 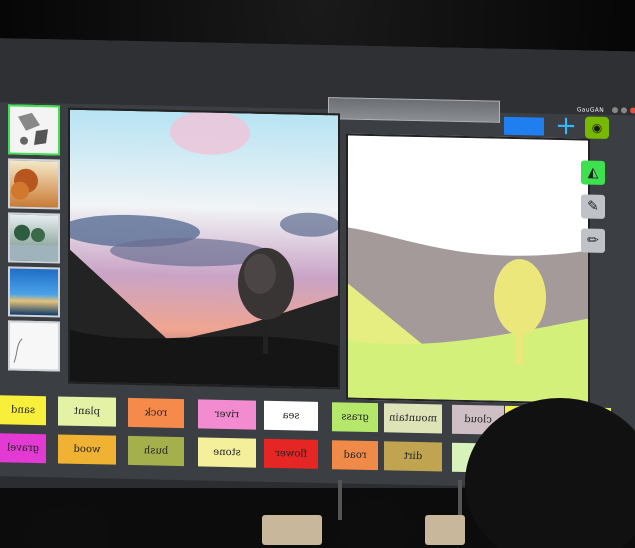 What do you see at coordinates (593, 240) in the screenshot?
I see `pencil-icon: ✏` at bounding box center [593, 240].